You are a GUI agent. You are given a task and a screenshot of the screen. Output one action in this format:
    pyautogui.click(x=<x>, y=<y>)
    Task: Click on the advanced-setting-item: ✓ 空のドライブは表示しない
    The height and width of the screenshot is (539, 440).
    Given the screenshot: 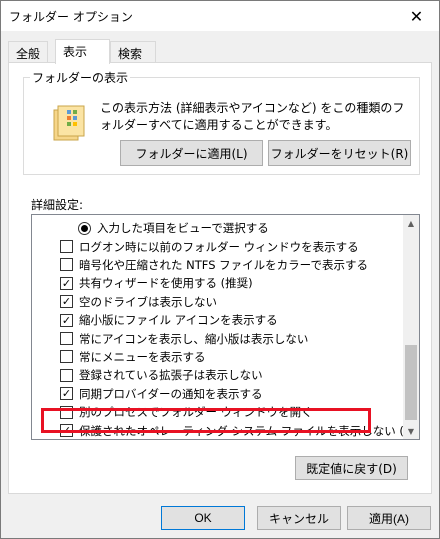 What is the action you would take?
    pyautogui.click(x=138, y=302)
    